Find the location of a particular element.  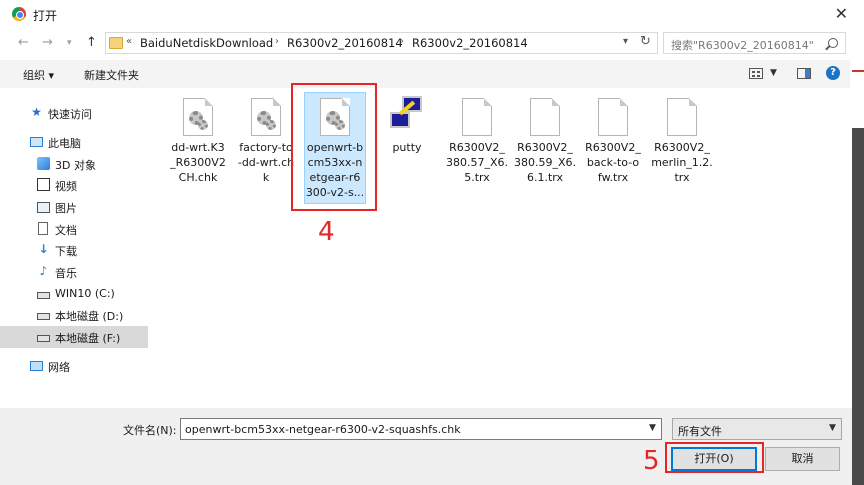

sidebar-item-quick-access: ★ 快速访问 is located at coordinates (74, 113).